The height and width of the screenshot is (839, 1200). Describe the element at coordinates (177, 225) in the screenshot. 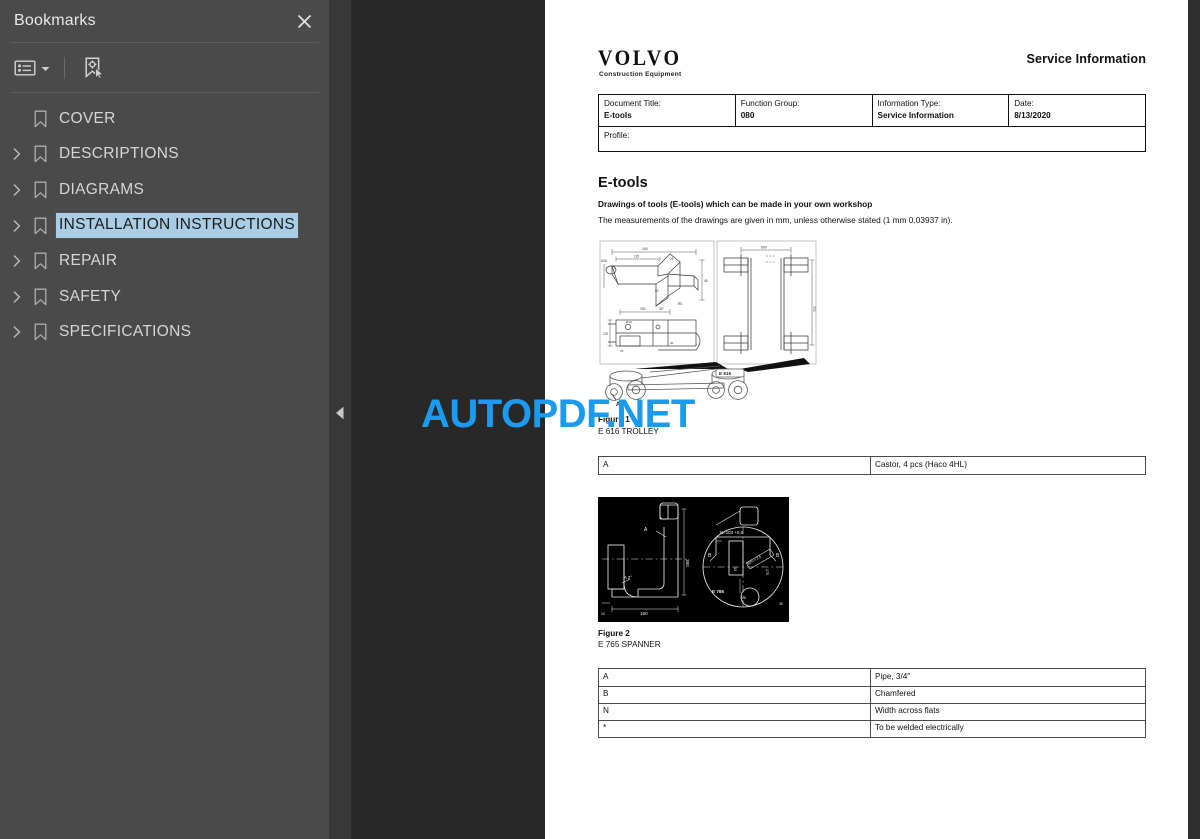

I see `bookmark-item-label: INSTALLATION INSTRUCTIONS` at that location.